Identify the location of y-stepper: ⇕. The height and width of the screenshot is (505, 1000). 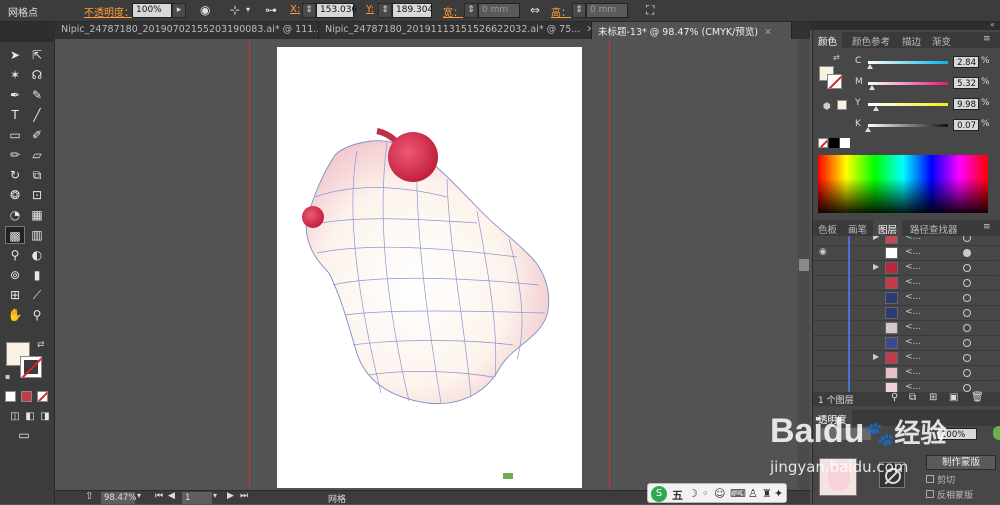
(385, 10).